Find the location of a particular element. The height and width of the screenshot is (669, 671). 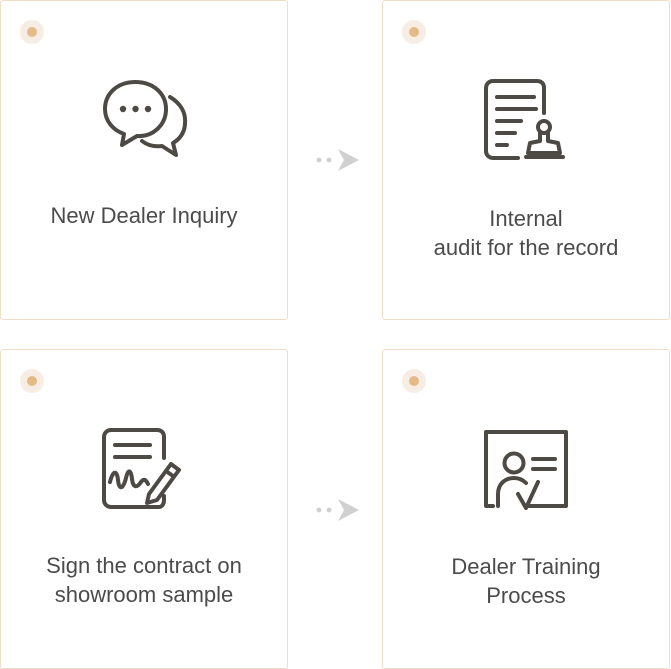

step-label: Internal audit for the record is located at coordinates (526, 233).